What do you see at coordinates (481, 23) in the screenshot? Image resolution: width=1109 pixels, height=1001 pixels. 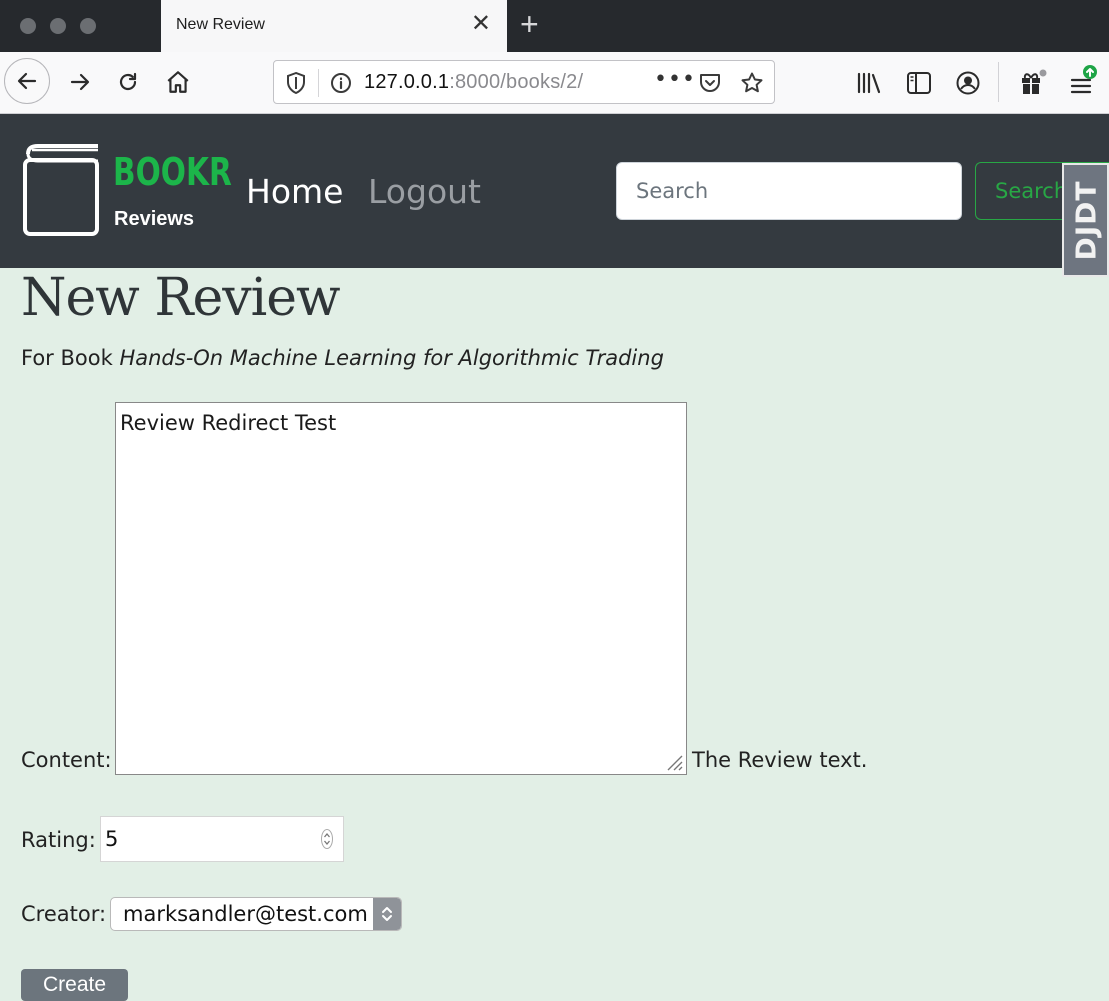 I see `tab-close-icon: ✕` at bounding box center [481, 23].